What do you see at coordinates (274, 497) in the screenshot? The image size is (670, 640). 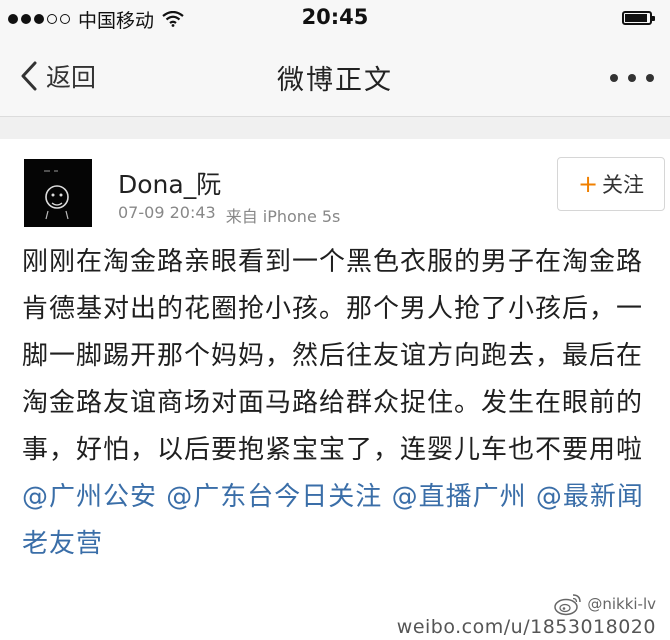 I see `mention-link: @广东台今日关注` at bounding box center [274, 497].